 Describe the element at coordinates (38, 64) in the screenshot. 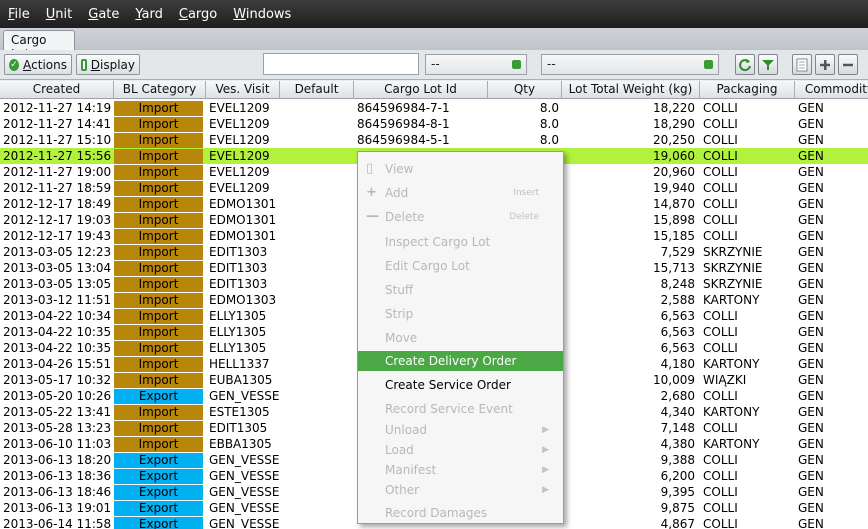

I see `actions-button: ✓ Actions` at that location.